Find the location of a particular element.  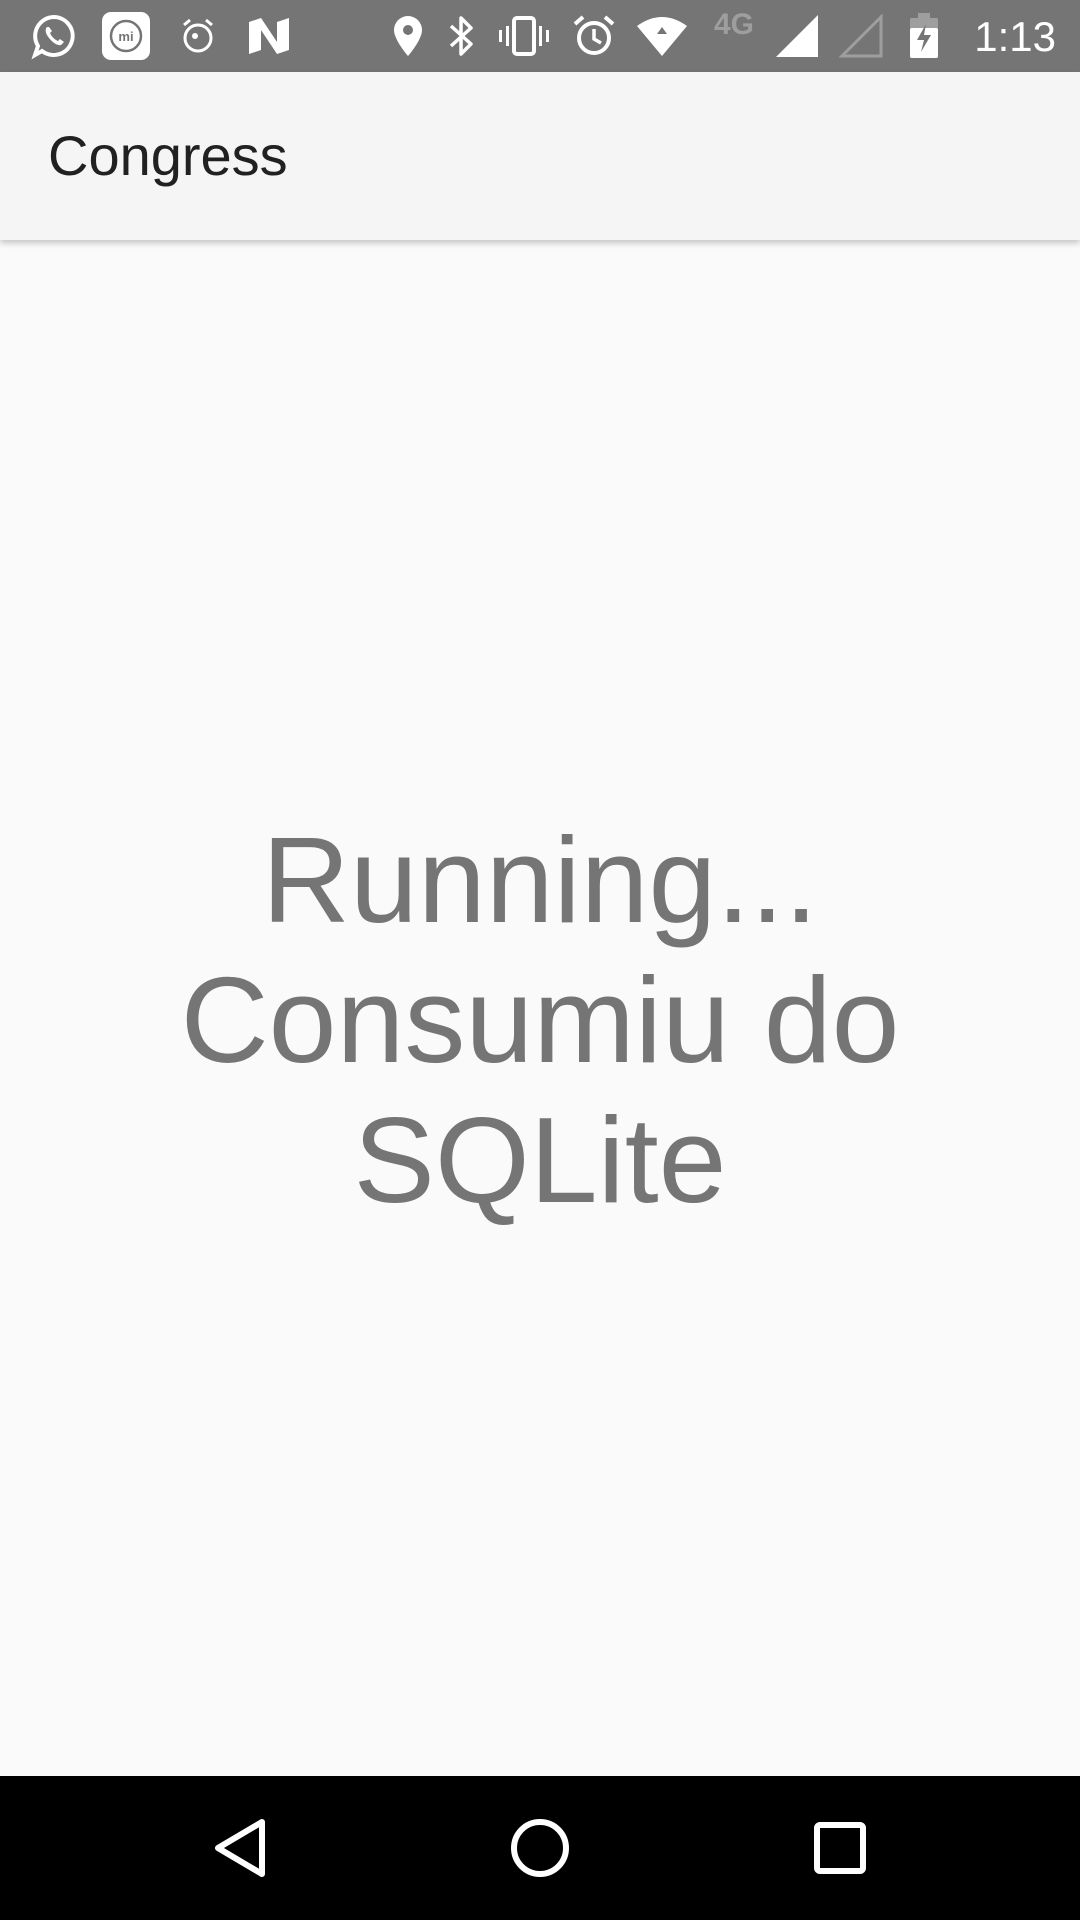

wifi-icon is located at coordinates (662, 36).